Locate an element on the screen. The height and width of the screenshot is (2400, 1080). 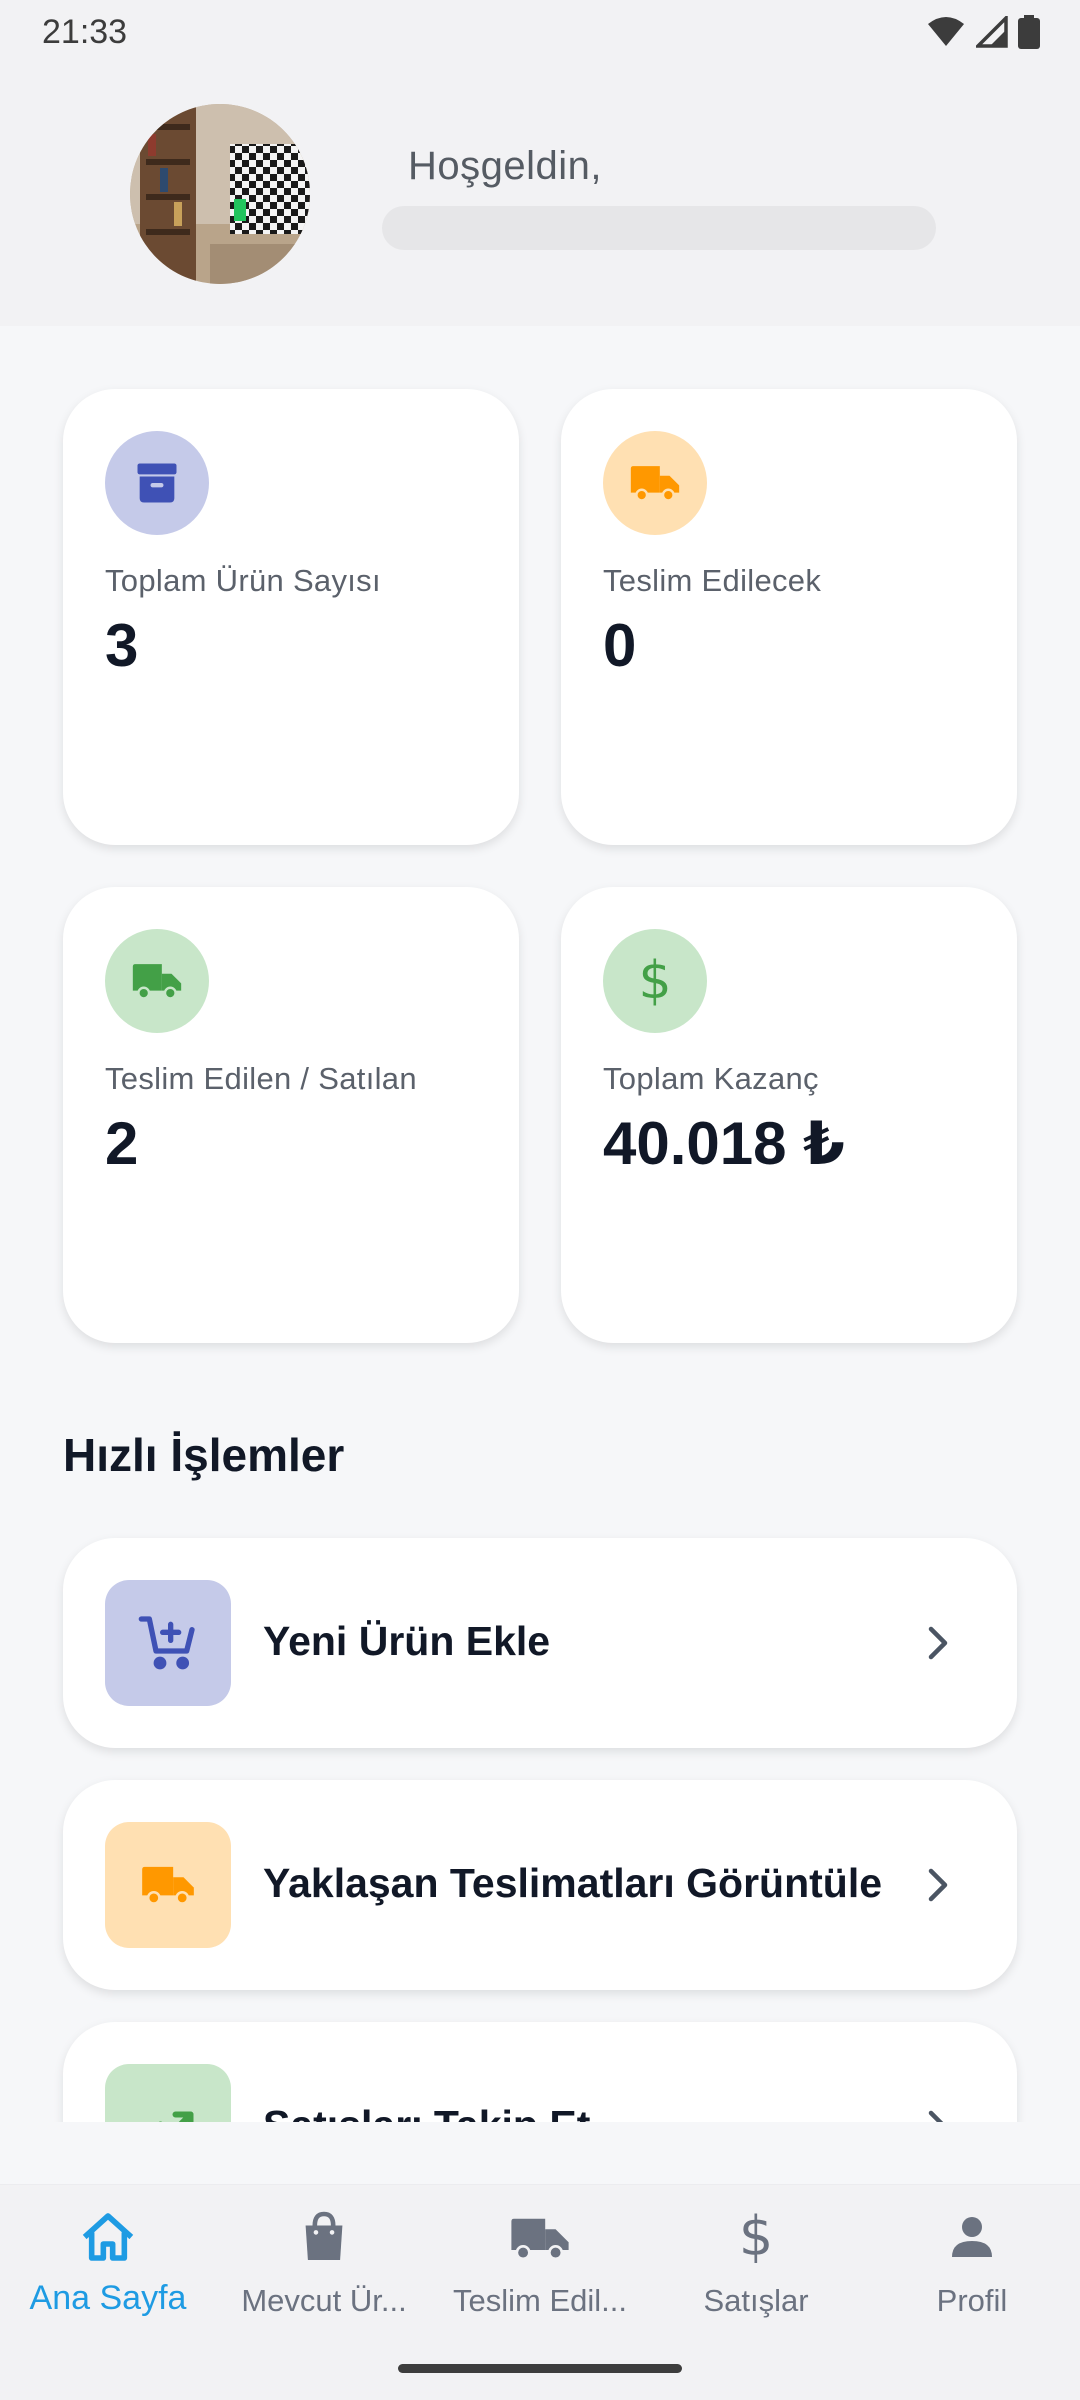
shopping-bag-icon is located at coordinates (324, 2237).